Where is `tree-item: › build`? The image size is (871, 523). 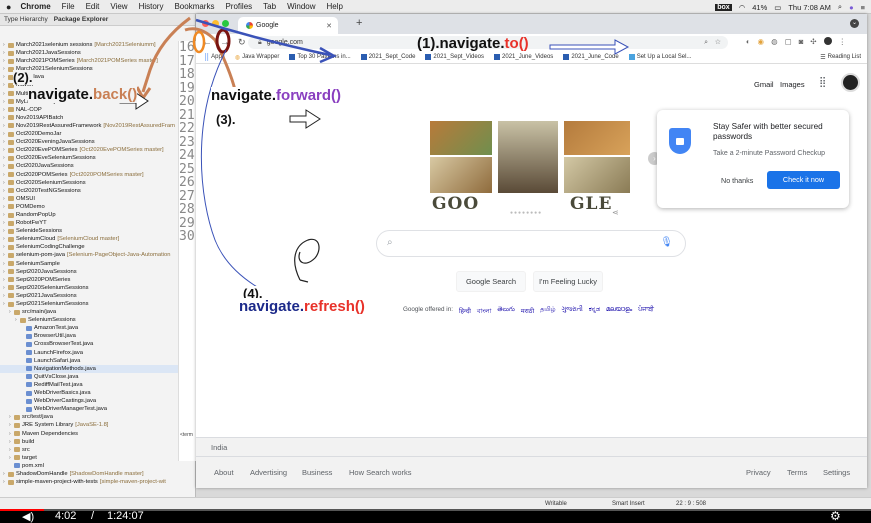
tree-item: › build is located at coordinates (89, 442).